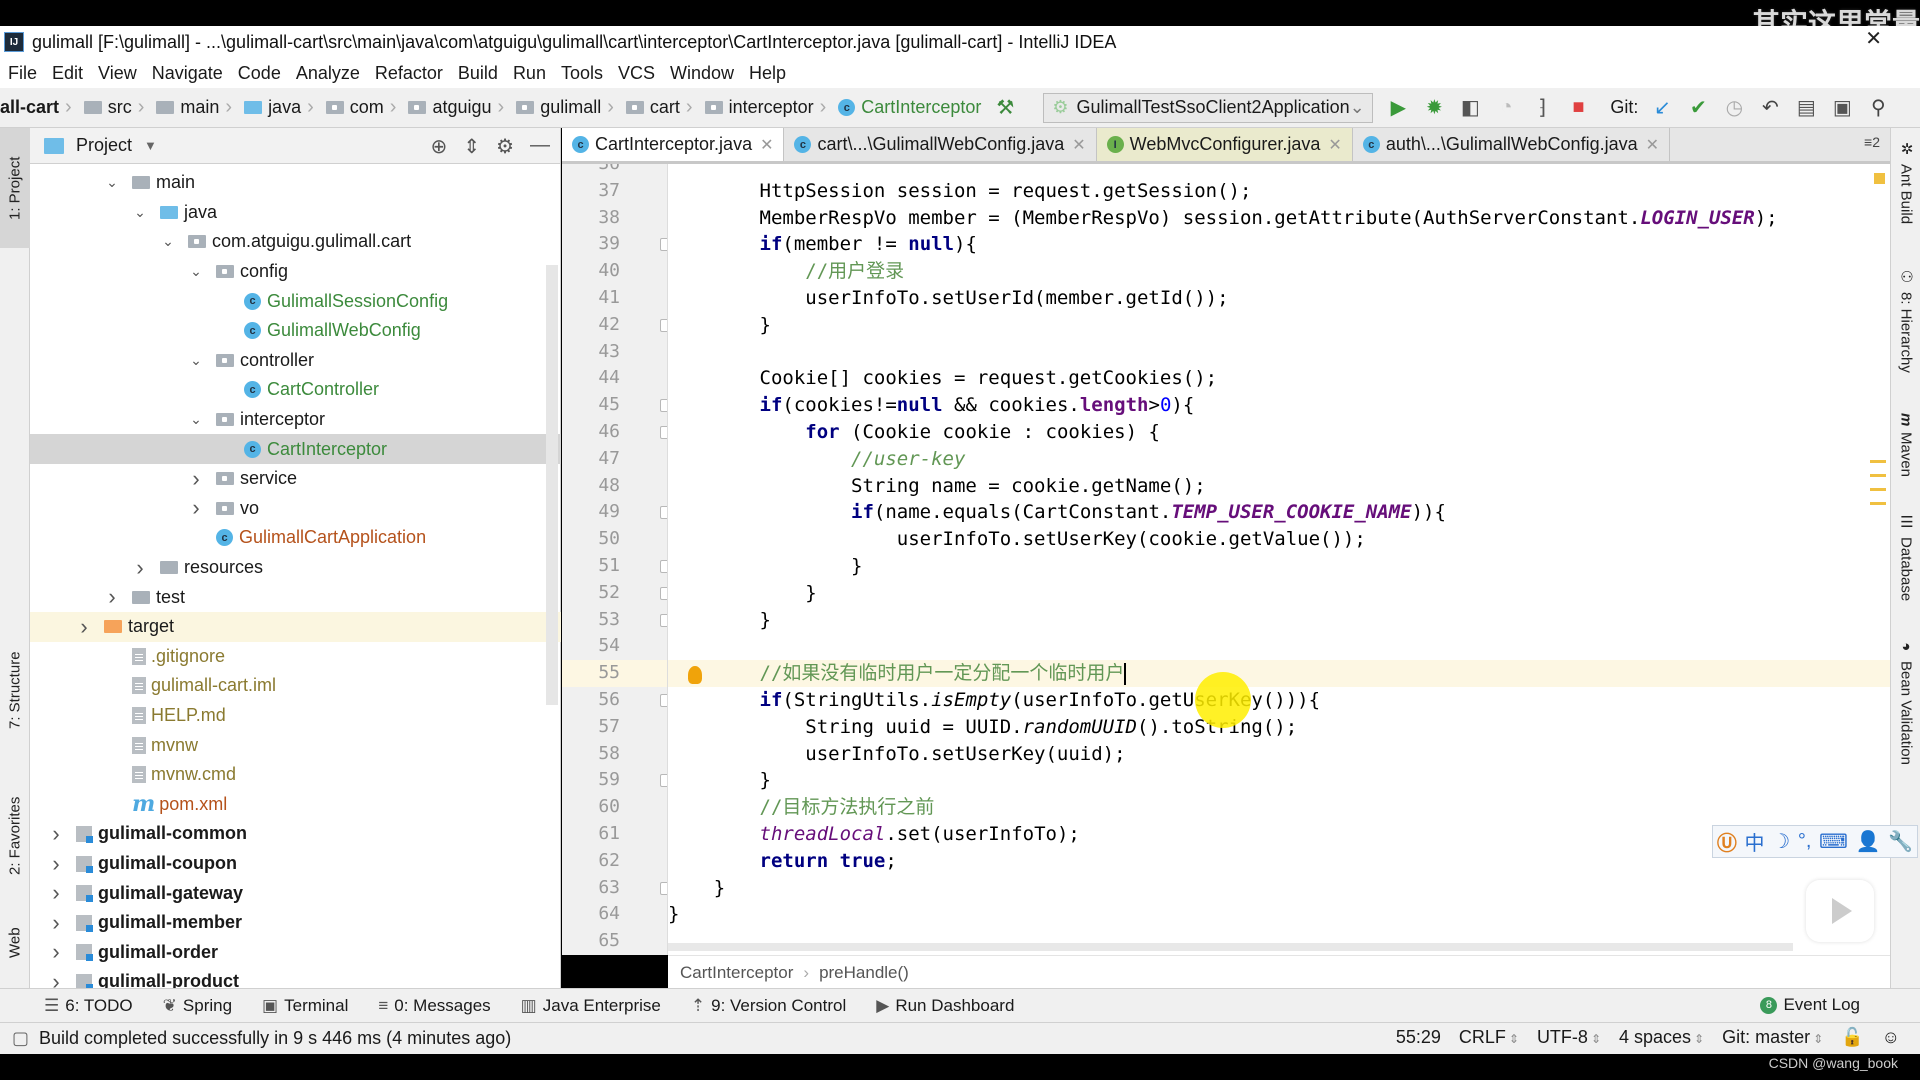 This screenshot has height=1080, width=1920. I want to click on nav-crumb-atguigu: atguigu ›, so click(459, 107).